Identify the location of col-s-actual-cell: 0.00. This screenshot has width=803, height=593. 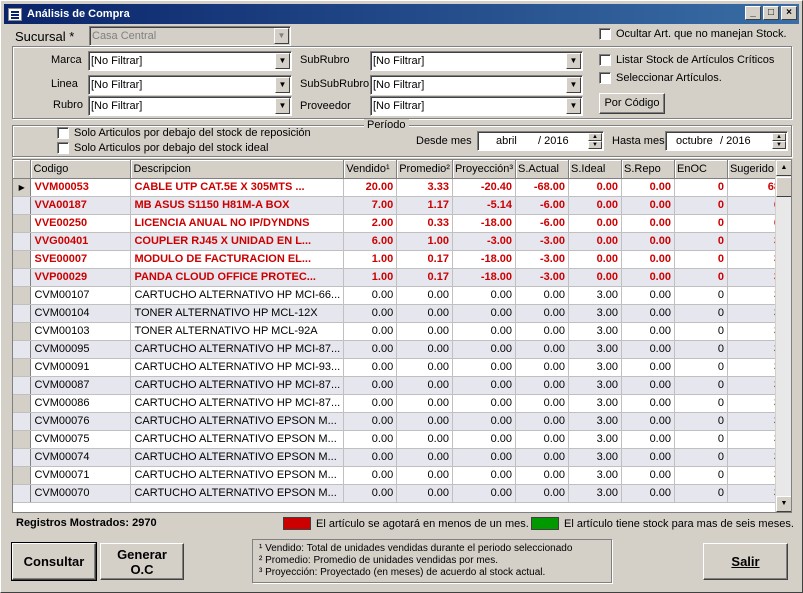
(542, 403).